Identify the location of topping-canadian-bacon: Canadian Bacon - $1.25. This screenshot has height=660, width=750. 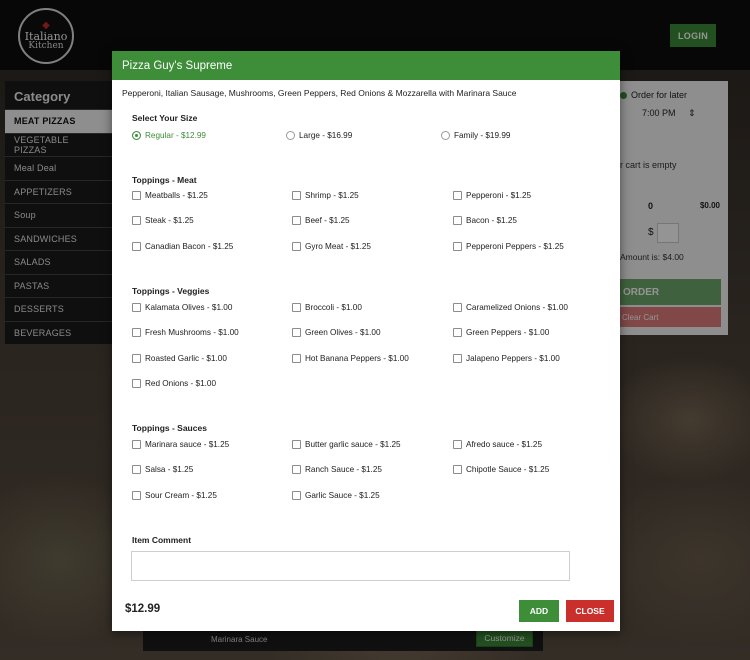
(183, 246).